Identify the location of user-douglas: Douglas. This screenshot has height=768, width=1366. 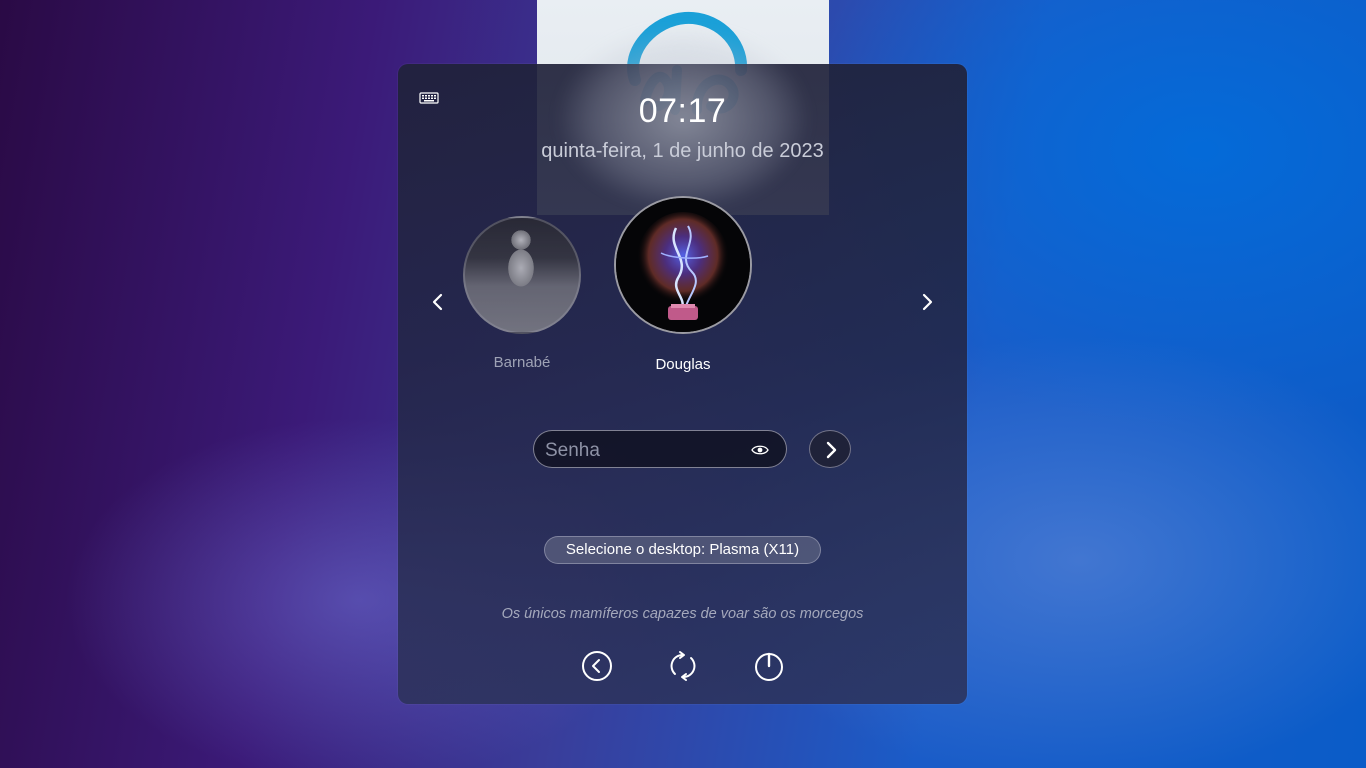
(683, 284).